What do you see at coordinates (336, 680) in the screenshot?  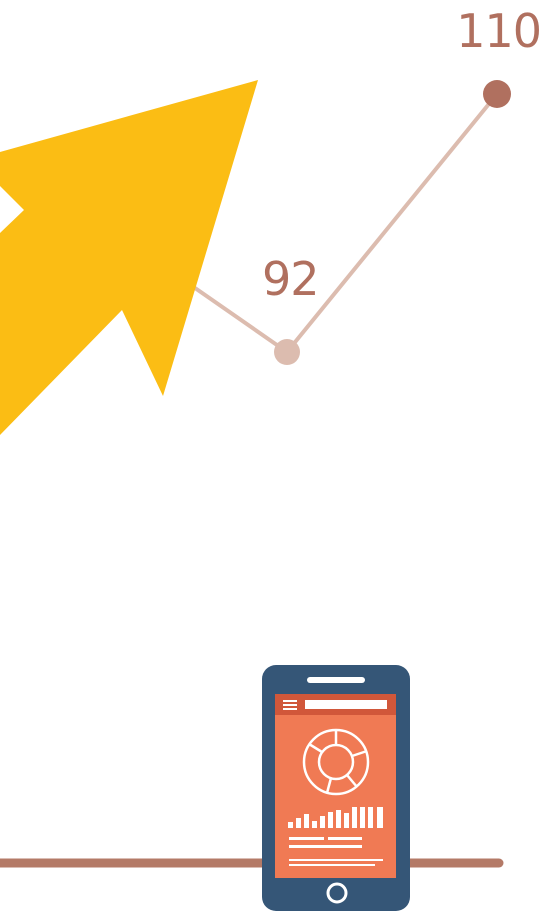 I see `phone-speaker` at bounding box center [336, 680].